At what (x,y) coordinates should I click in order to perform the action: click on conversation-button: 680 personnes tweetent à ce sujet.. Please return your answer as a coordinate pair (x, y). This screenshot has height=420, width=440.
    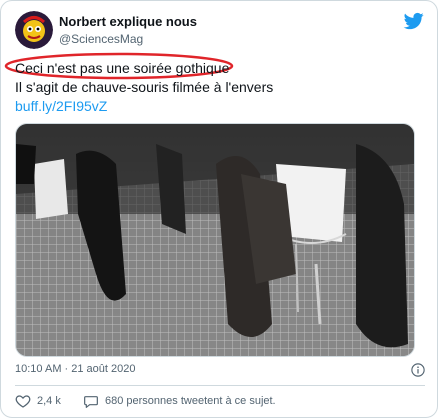
    Looking at the image, I should click on (179, 401).